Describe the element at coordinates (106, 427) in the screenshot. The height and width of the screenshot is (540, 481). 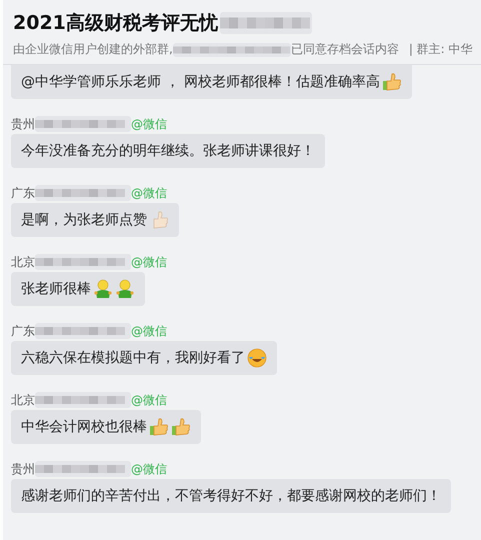
I see `message-bubble: 中华会计网校也很棒` at that location.